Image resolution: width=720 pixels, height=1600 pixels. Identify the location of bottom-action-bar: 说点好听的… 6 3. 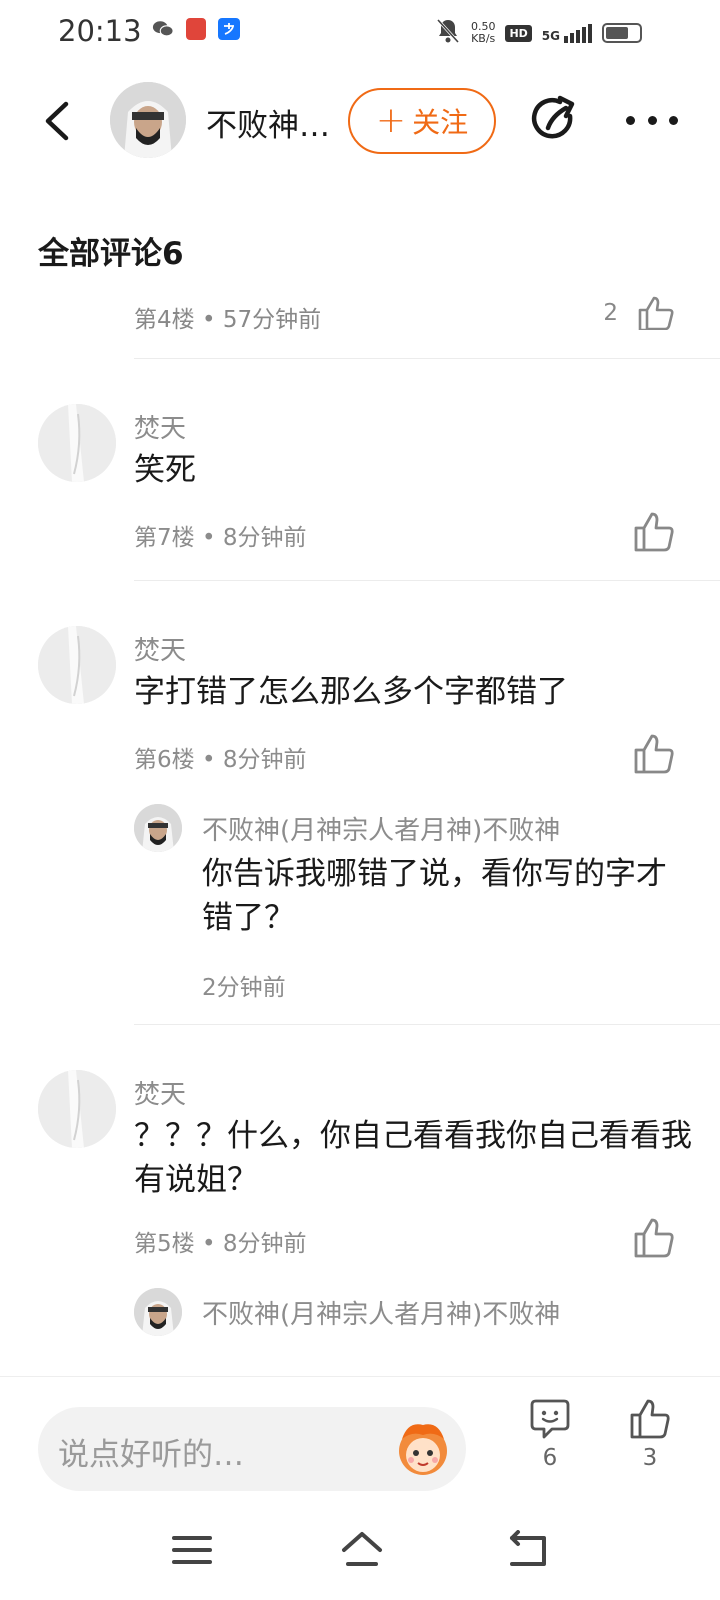
(360, 1435).